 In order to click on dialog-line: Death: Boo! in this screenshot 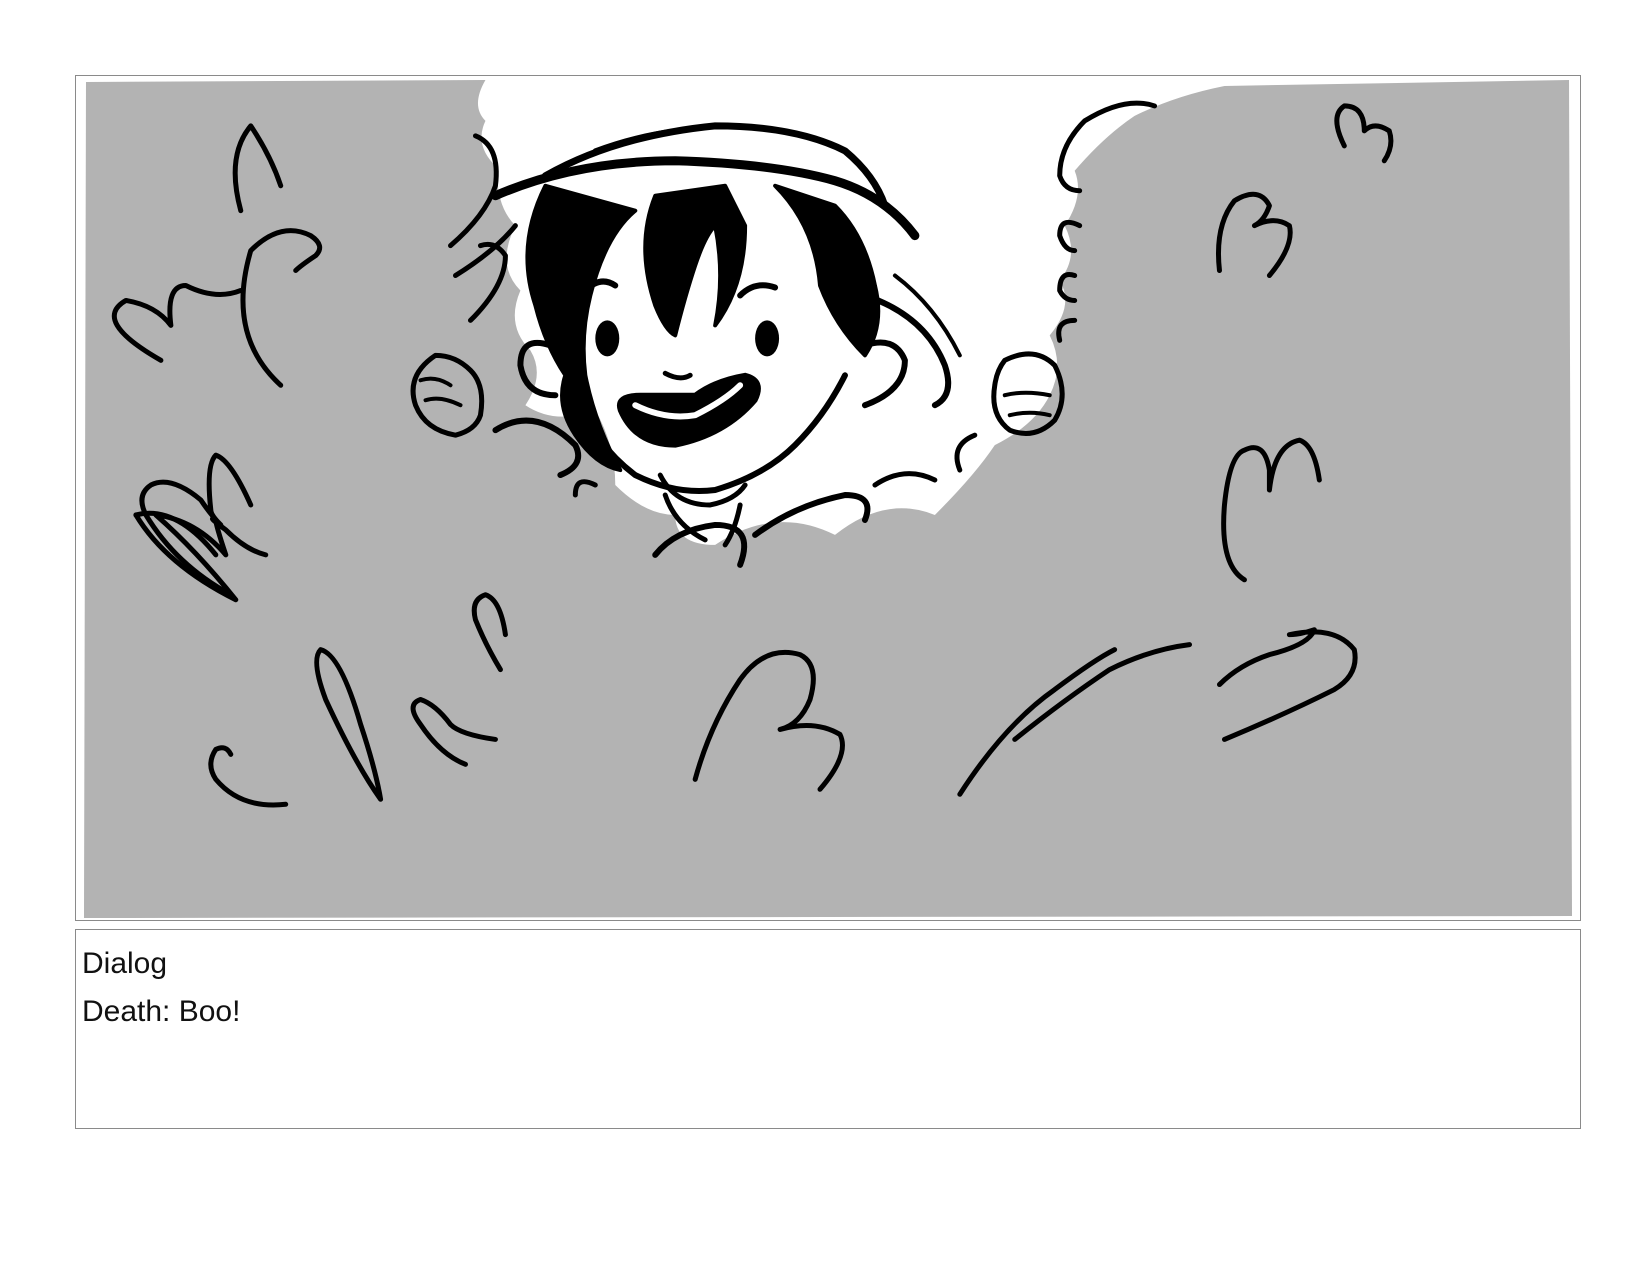, I will do `click(161, 1011)`.